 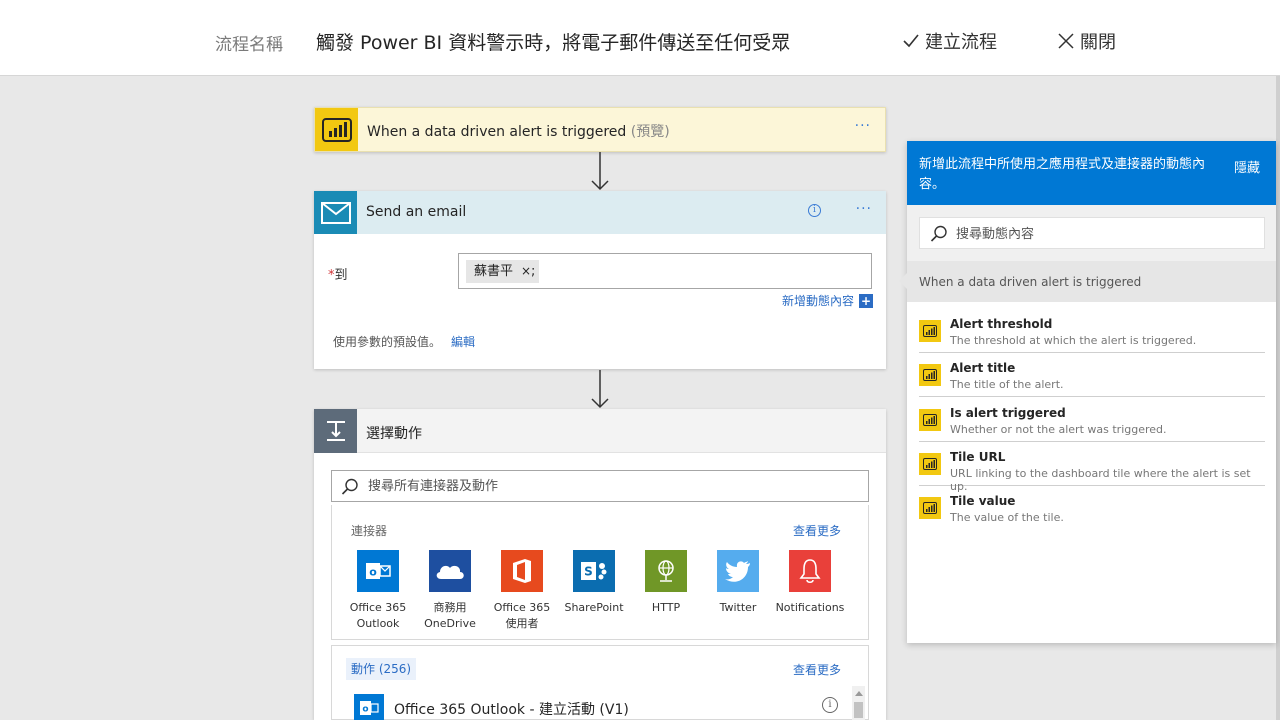 What do you see at coordinates (817, 669) in the screenshot?
I see `actions-see-more-link: 查看更多` at bounding box center [817, 669].